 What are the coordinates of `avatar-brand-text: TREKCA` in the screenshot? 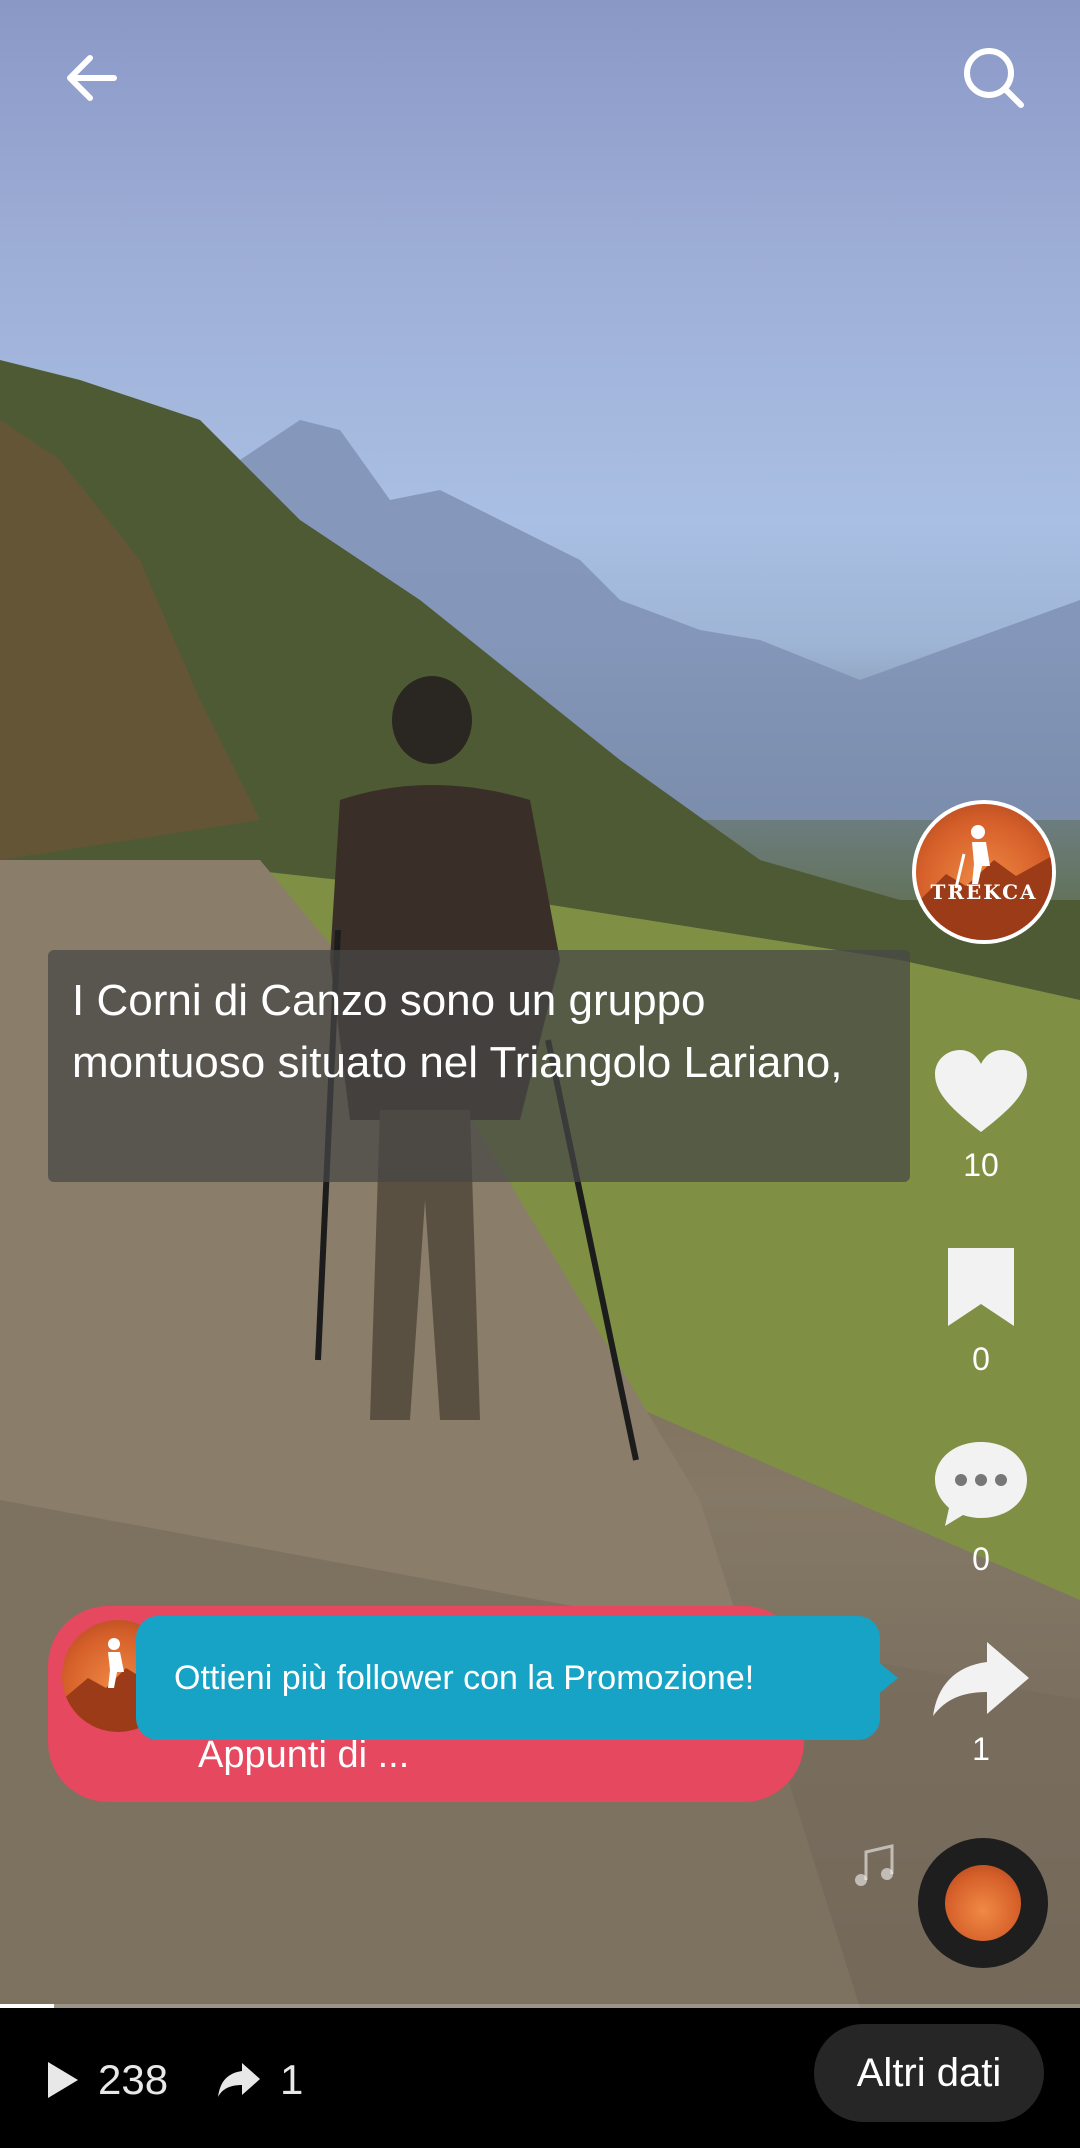 It's located at (984, 892).